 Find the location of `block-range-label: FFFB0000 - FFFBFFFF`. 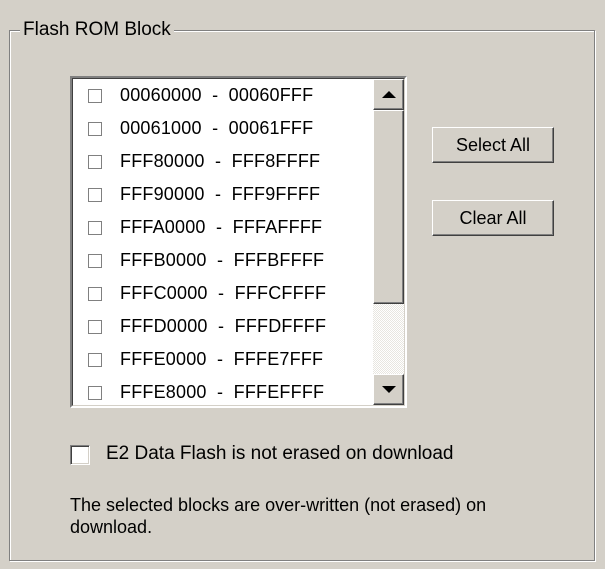

block-range-label: FFFB0000 - FFFBFFFF is located at coordinates (222, 260).